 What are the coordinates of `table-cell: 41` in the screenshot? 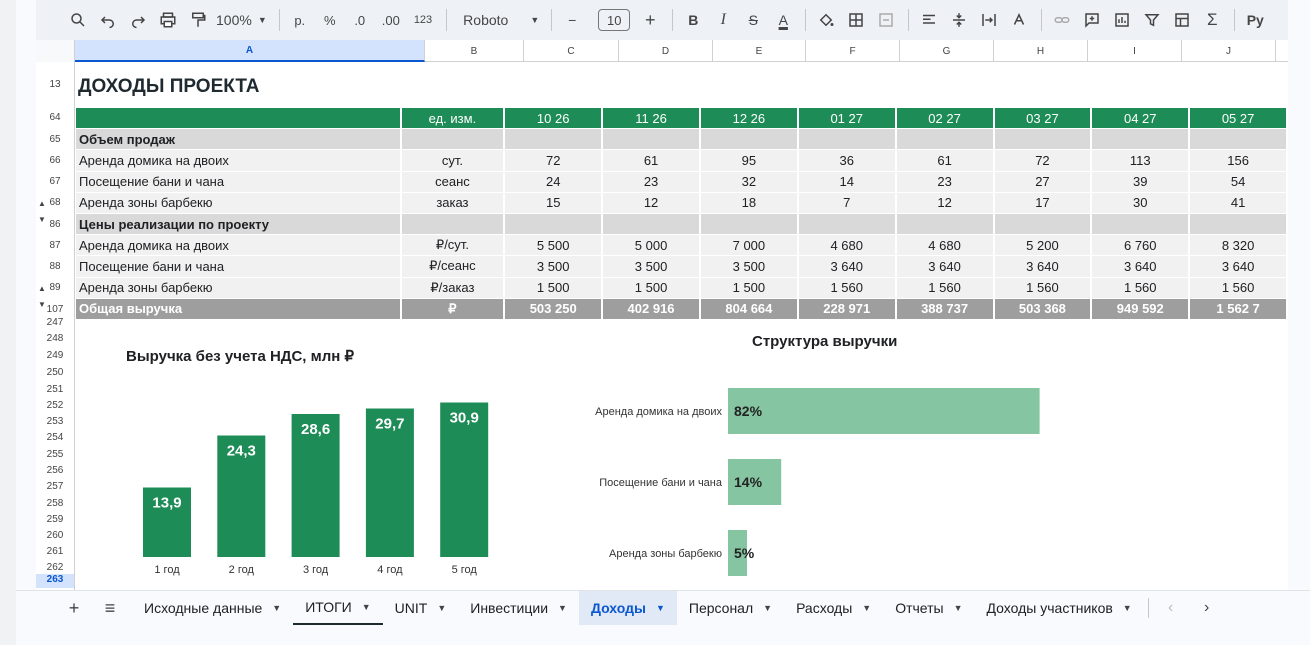 It's located at (1238, 203).